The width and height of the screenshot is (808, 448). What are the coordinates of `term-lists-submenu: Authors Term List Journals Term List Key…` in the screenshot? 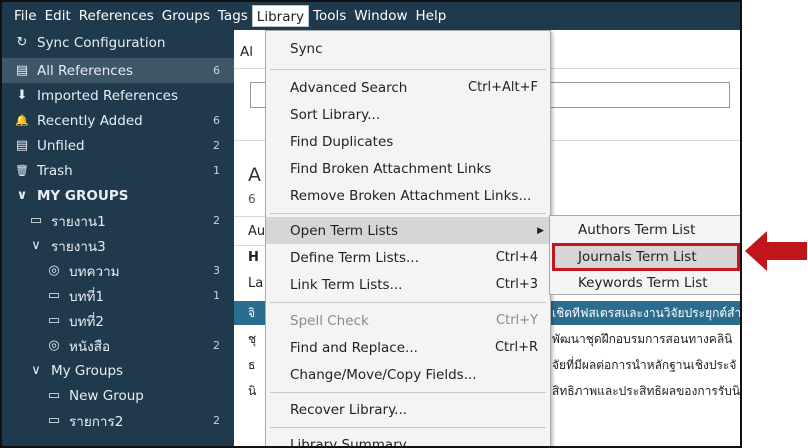 It's located at (644, 255).